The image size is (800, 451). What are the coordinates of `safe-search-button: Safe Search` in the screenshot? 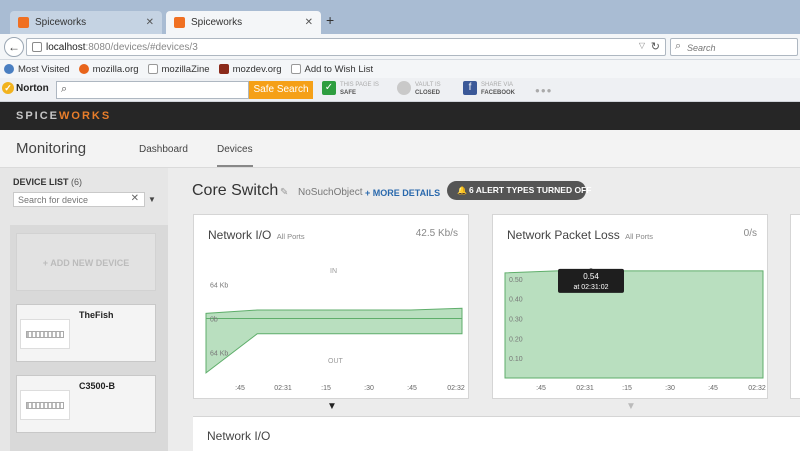 It's located at (281, 90).